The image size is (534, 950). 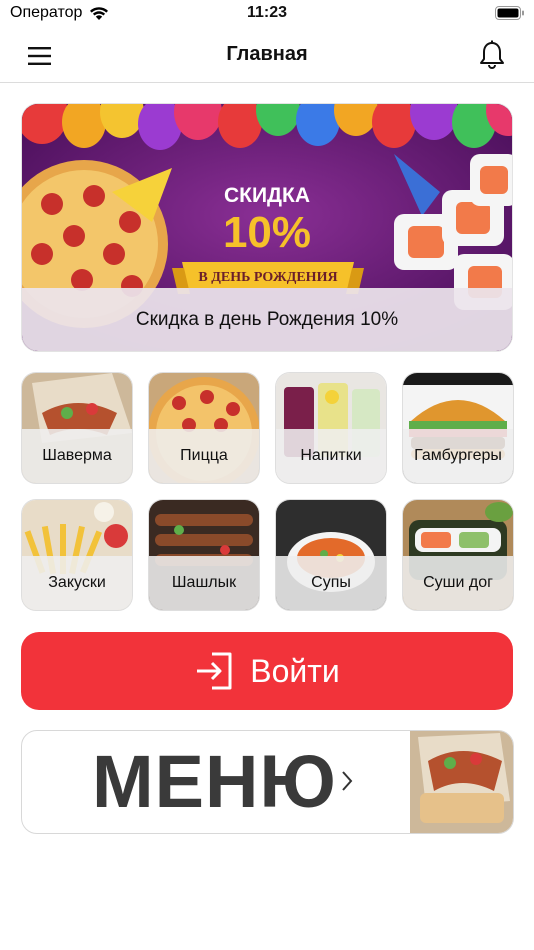 I want to click on chevron-right-icon, so click(x=347, y=781).